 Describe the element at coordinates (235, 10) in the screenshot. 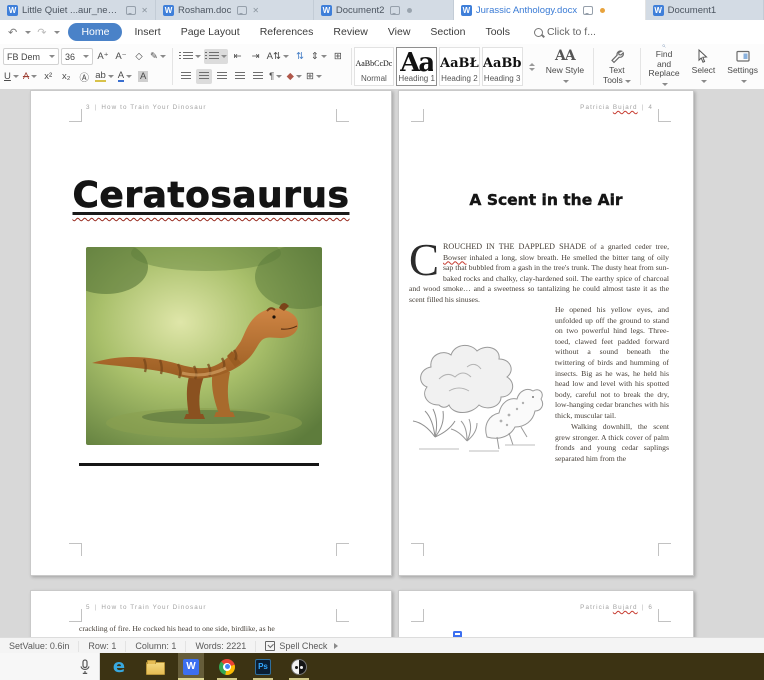

I see `tab-rosham: W Rosham.doc ✕` at that location.